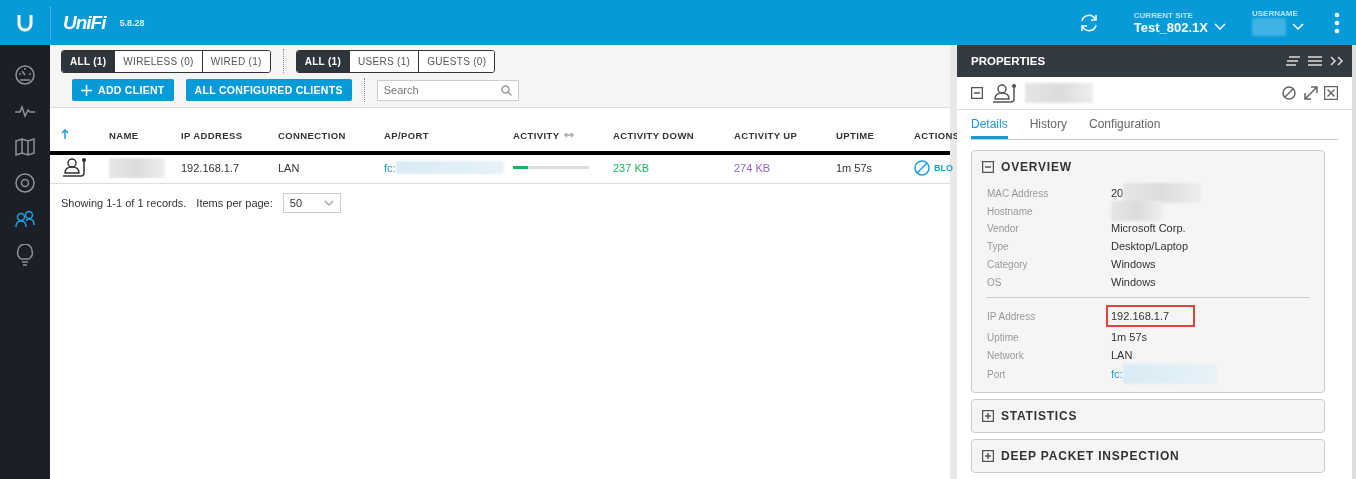 This screenshot has width=1356, height=479. What do you see at coordinates (998, 246) in the screenshot?
I see `field-label: Type` at bounding box center [998, 246].